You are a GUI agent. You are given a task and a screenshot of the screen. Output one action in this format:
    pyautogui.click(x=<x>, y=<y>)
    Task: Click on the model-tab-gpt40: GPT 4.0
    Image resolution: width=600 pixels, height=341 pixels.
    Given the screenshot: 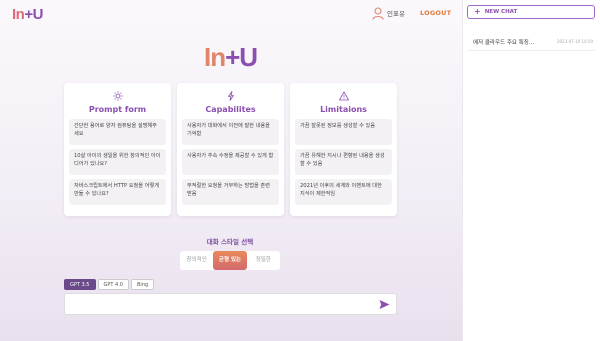 What is the action you would take?
    pyautogui.click(x=113, y=284)
    